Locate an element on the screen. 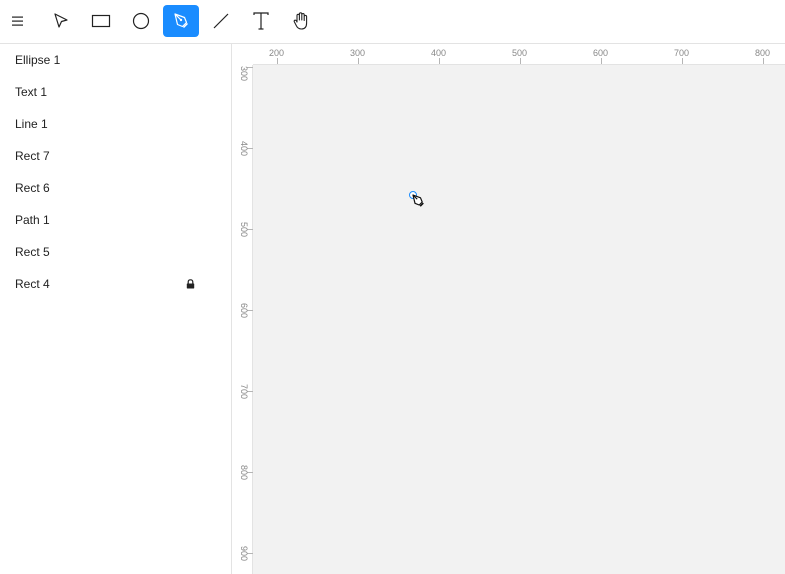 The image size is (785, 574). layer-label: Rect 5 is located at coordinates (32, 252).